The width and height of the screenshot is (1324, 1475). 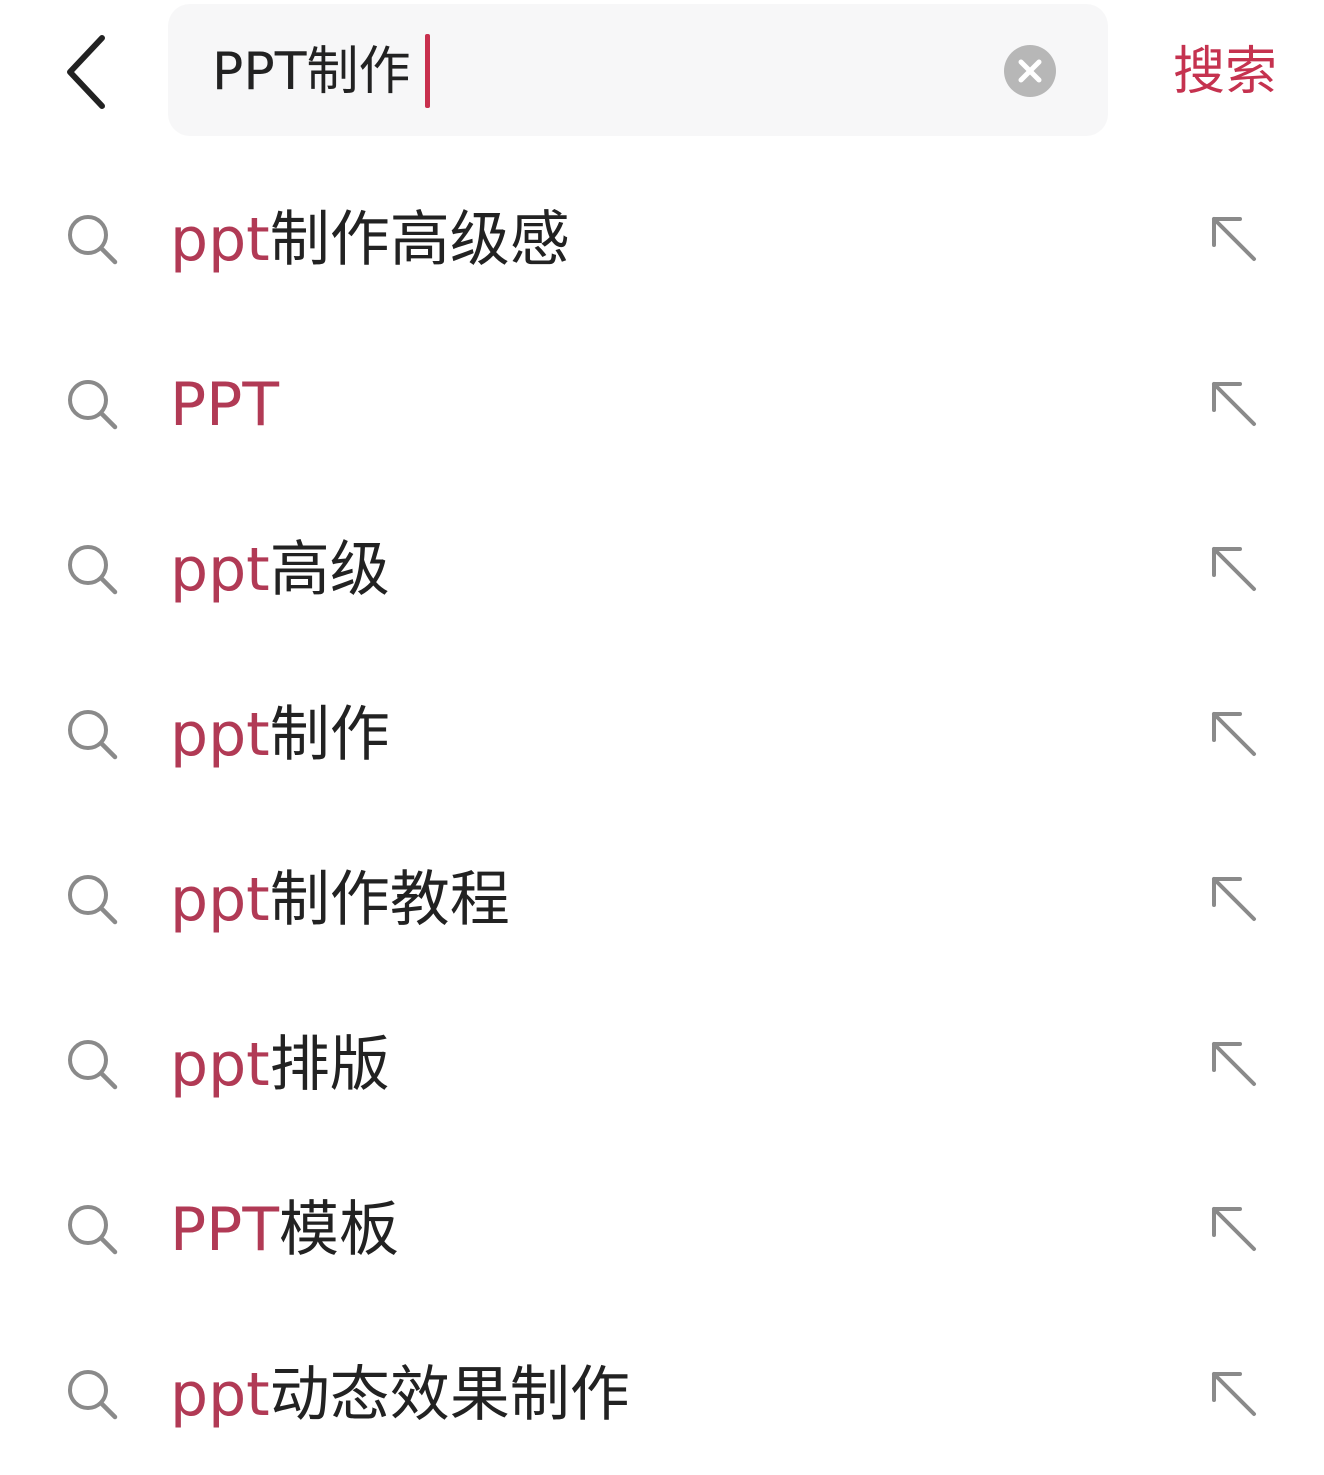 What do you see at coordinates (329, 570) in the screenshot?
I see `suggestion-rest-text: 高级` at bounding box center [329, 570].